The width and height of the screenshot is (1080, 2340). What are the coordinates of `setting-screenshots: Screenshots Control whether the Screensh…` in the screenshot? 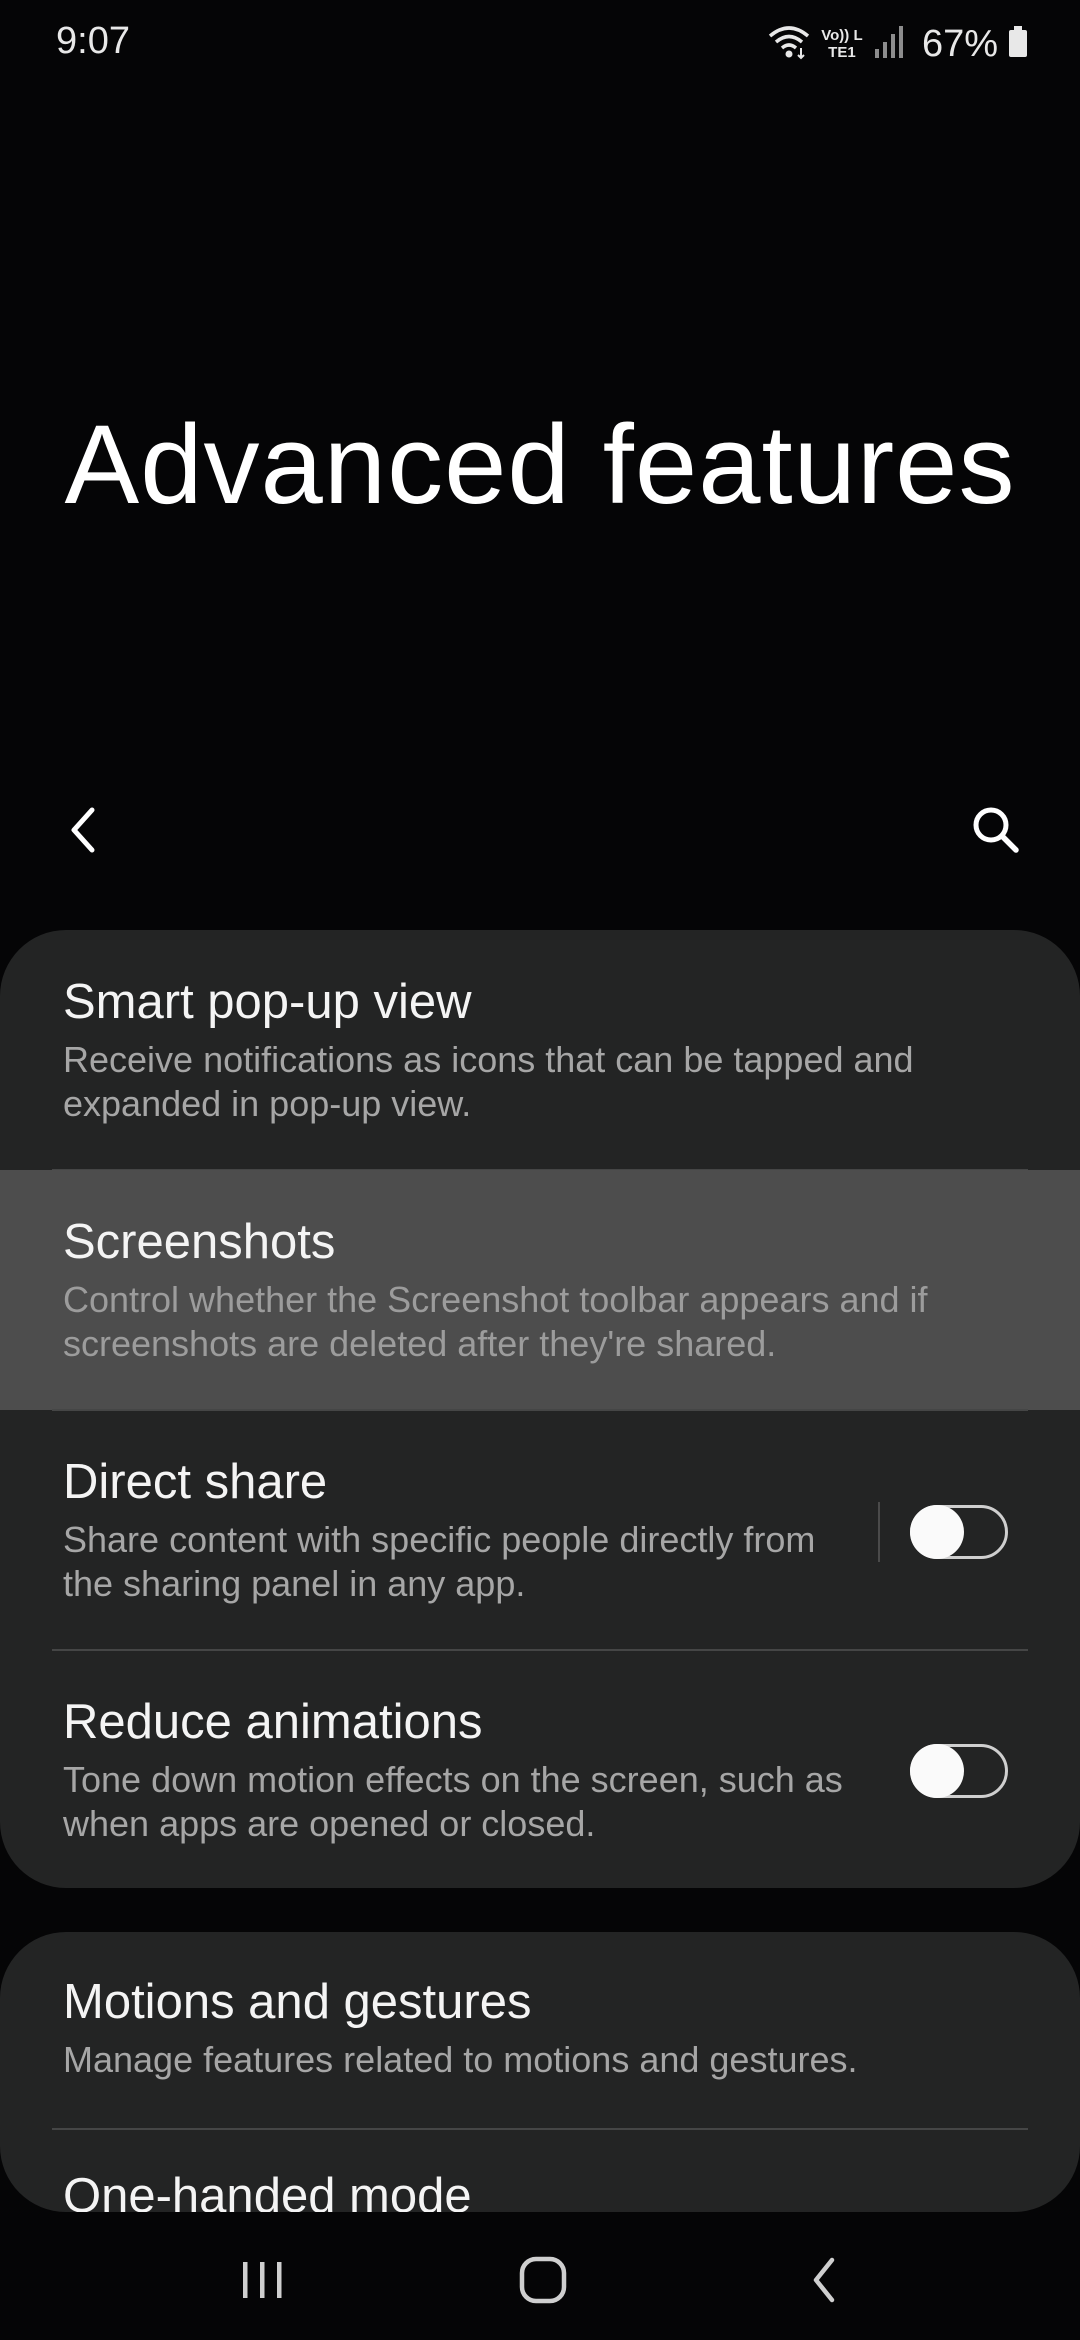 It's located at (540, 1290).